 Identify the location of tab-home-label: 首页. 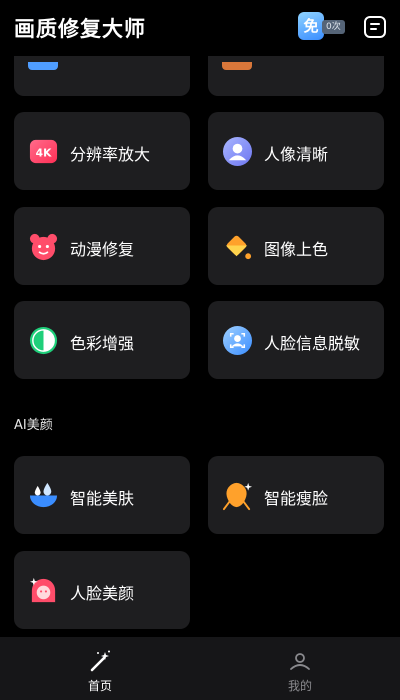
(99, 686).